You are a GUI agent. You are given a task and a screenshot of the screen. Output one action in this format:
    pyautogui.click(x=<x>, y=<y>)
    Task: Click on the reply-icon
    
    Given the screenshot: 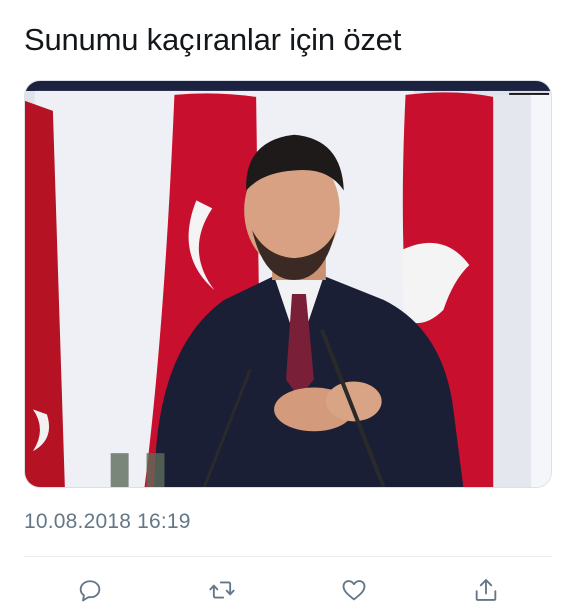 What is the action you would take?
    pyautogui.click(x=90, y=591)
    